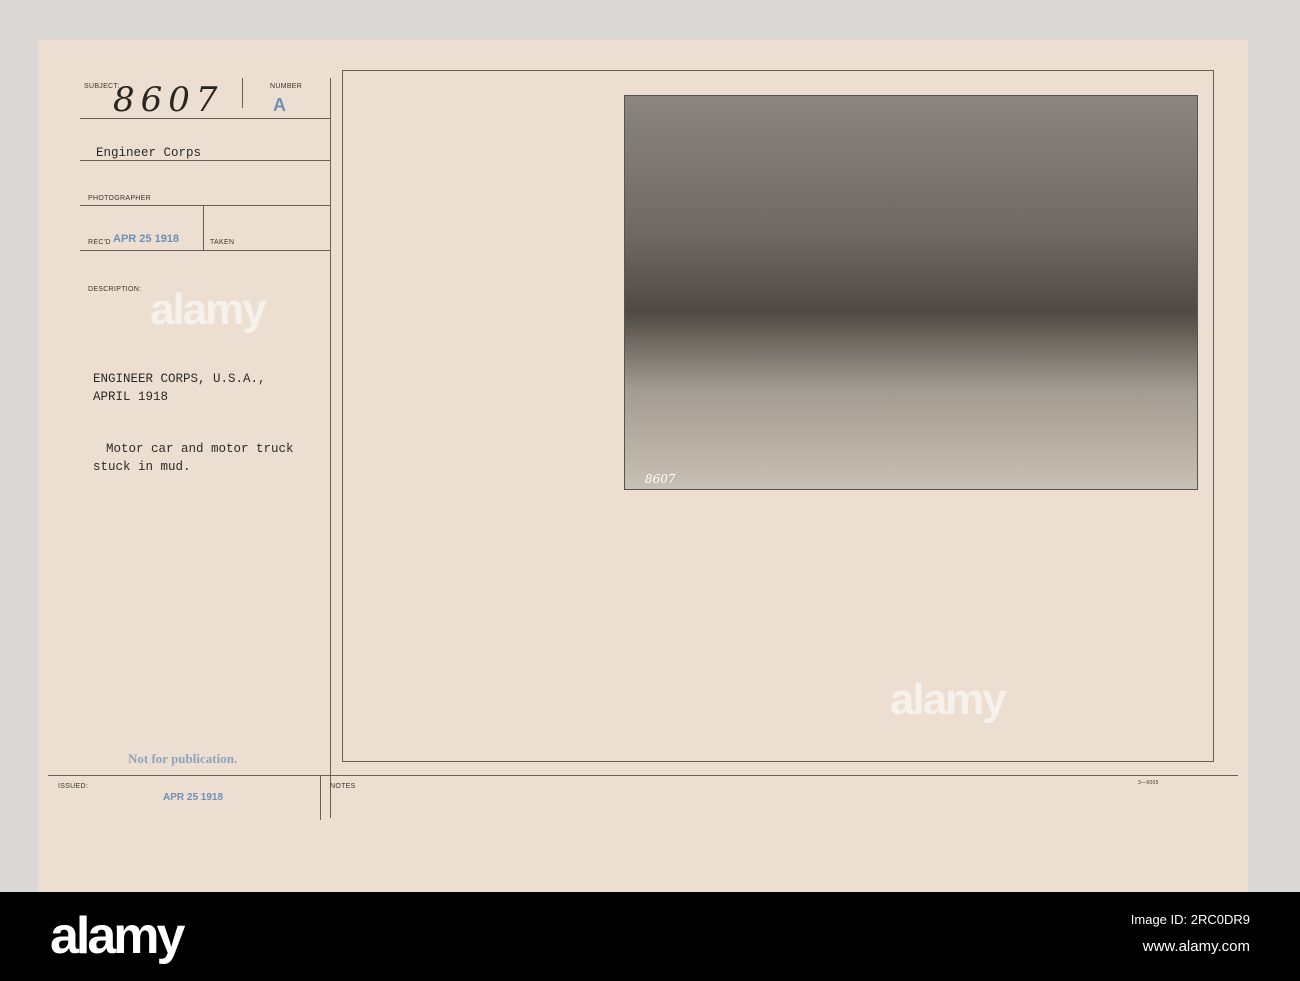 The height and width of the screenshot is (981, 1300). What do you see at coordinates (1196, 946) in the screenshot?
I see `site-url: www.alamy.com` at bounding box center [1196, 946].